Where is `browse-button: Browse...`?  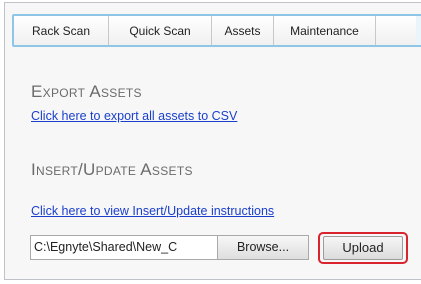 browse-button: Browse... is located at coordinates (263, 247).